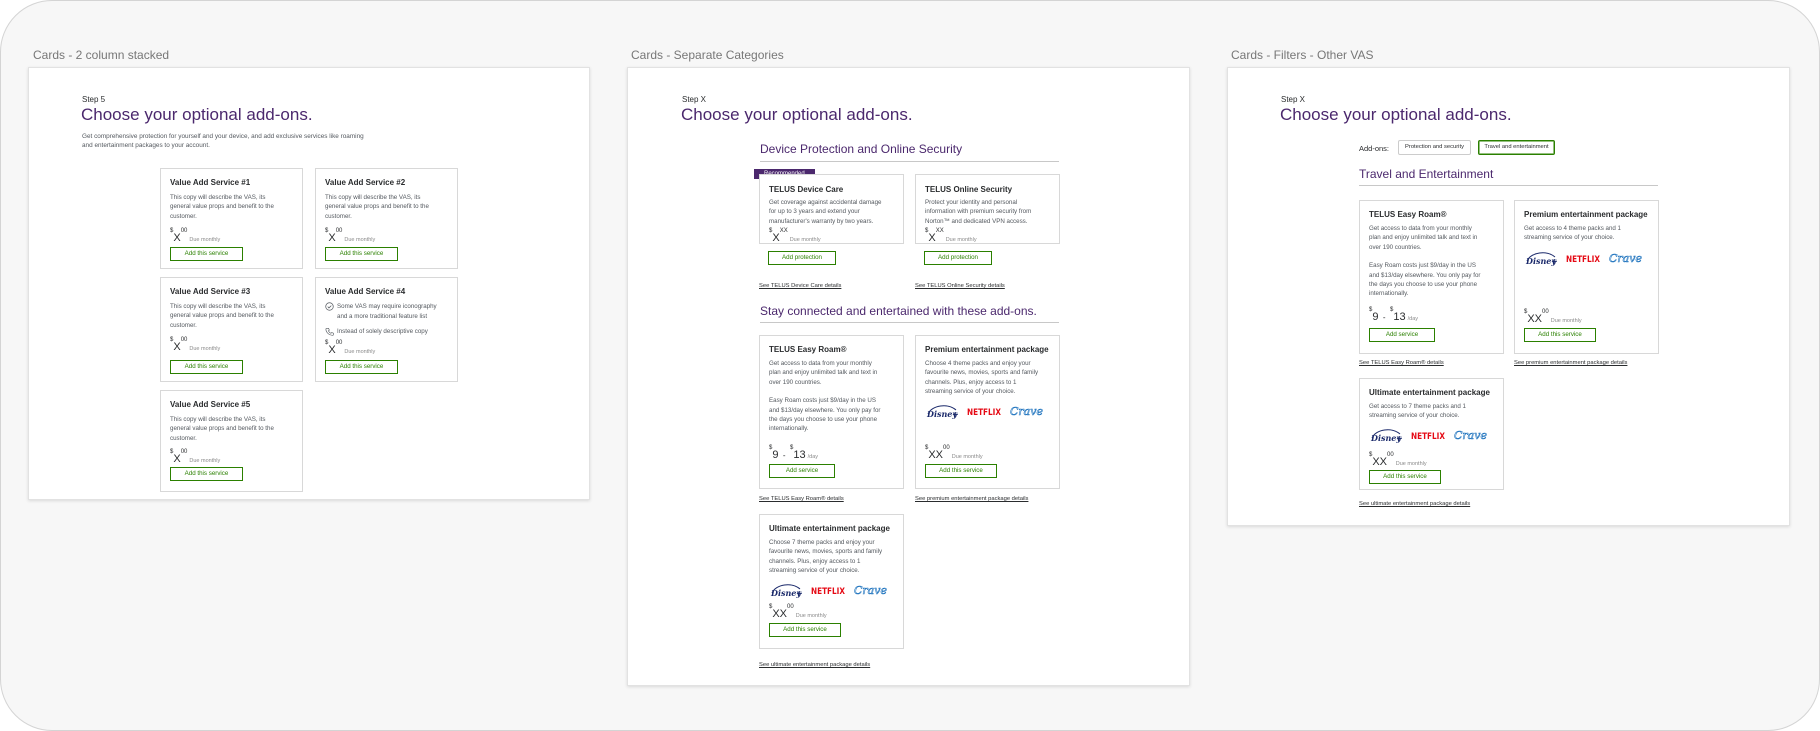  I want to click on price: $9 - $13/day, so click(794, 453).